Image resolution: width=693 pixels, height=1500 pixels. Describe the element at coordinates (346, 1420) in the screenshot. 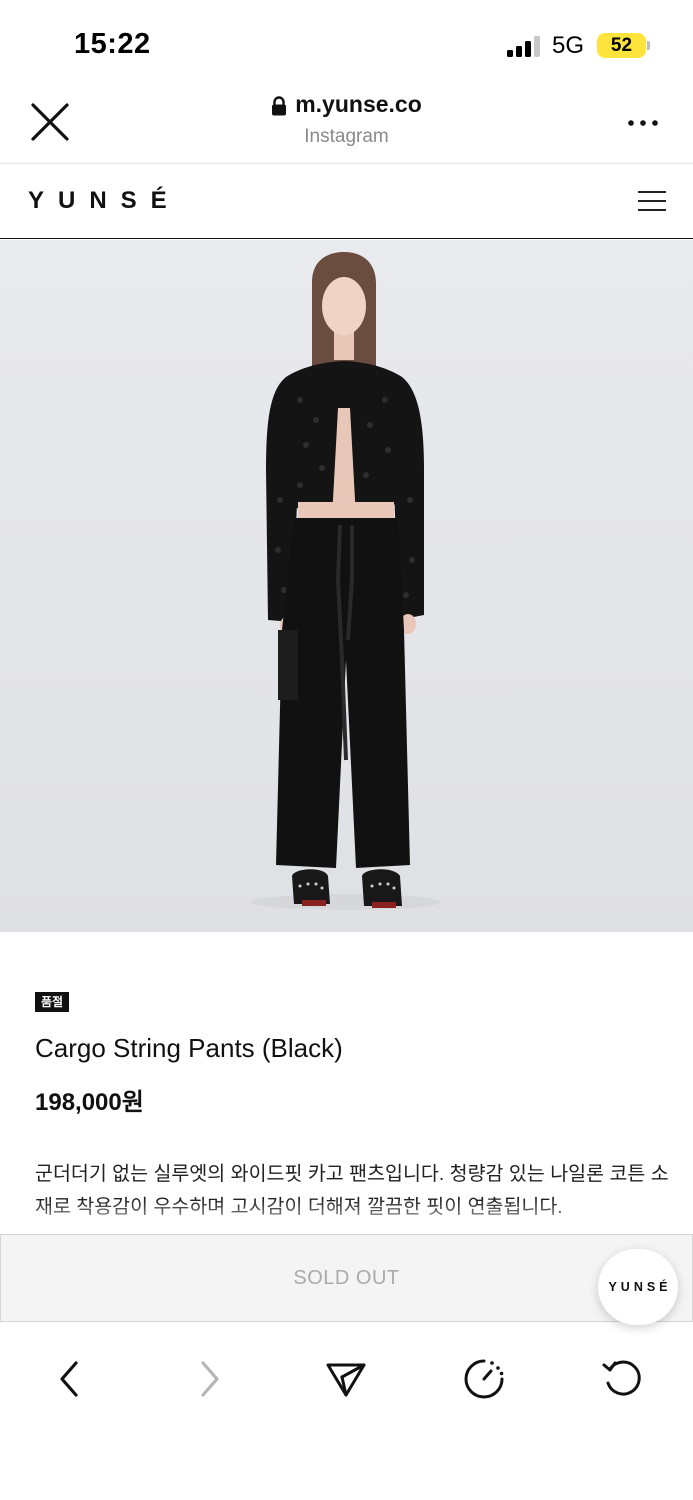

I see `browser-toolbar` at that location.